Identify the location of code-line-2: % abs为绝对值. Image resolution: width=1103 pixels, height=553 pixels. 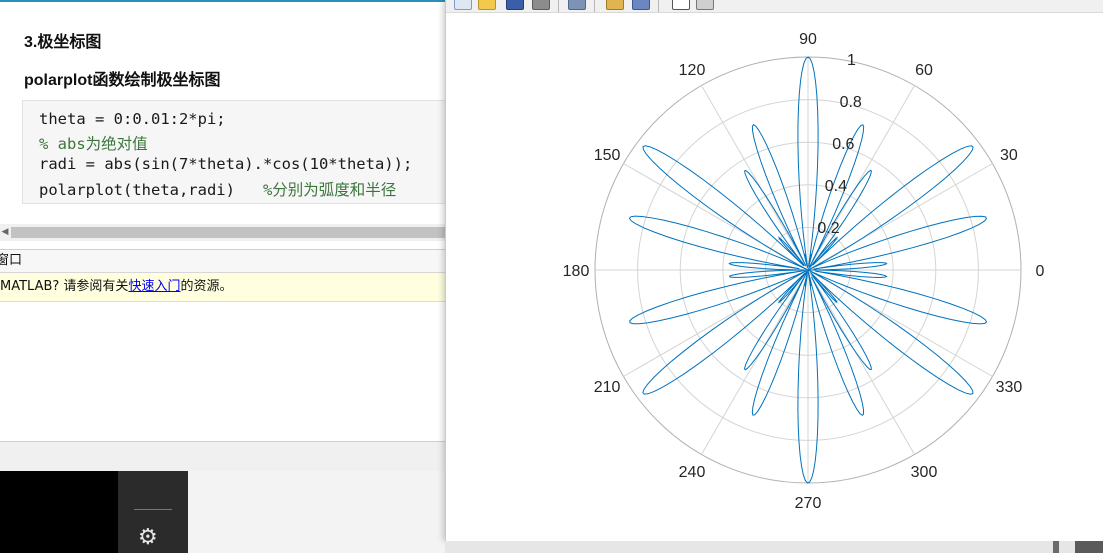
(93, 143).